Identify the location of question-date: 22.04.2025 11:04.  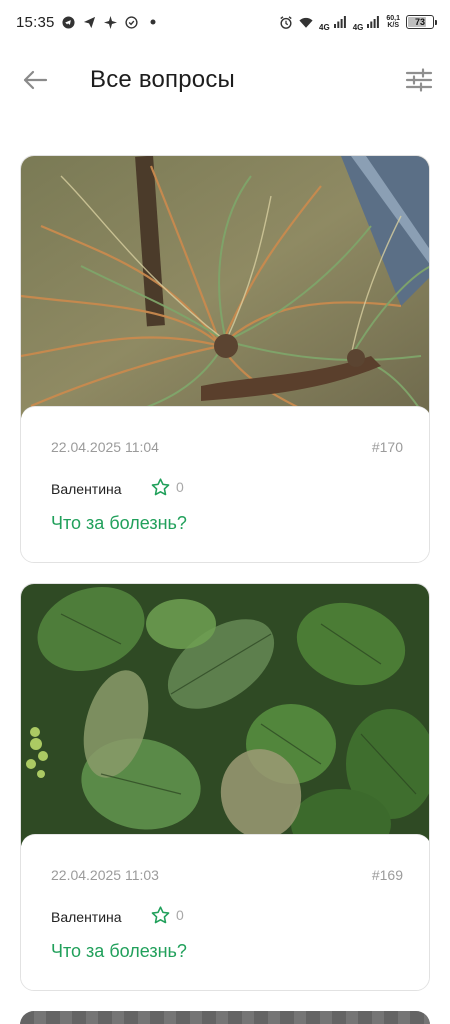
(105, 447).